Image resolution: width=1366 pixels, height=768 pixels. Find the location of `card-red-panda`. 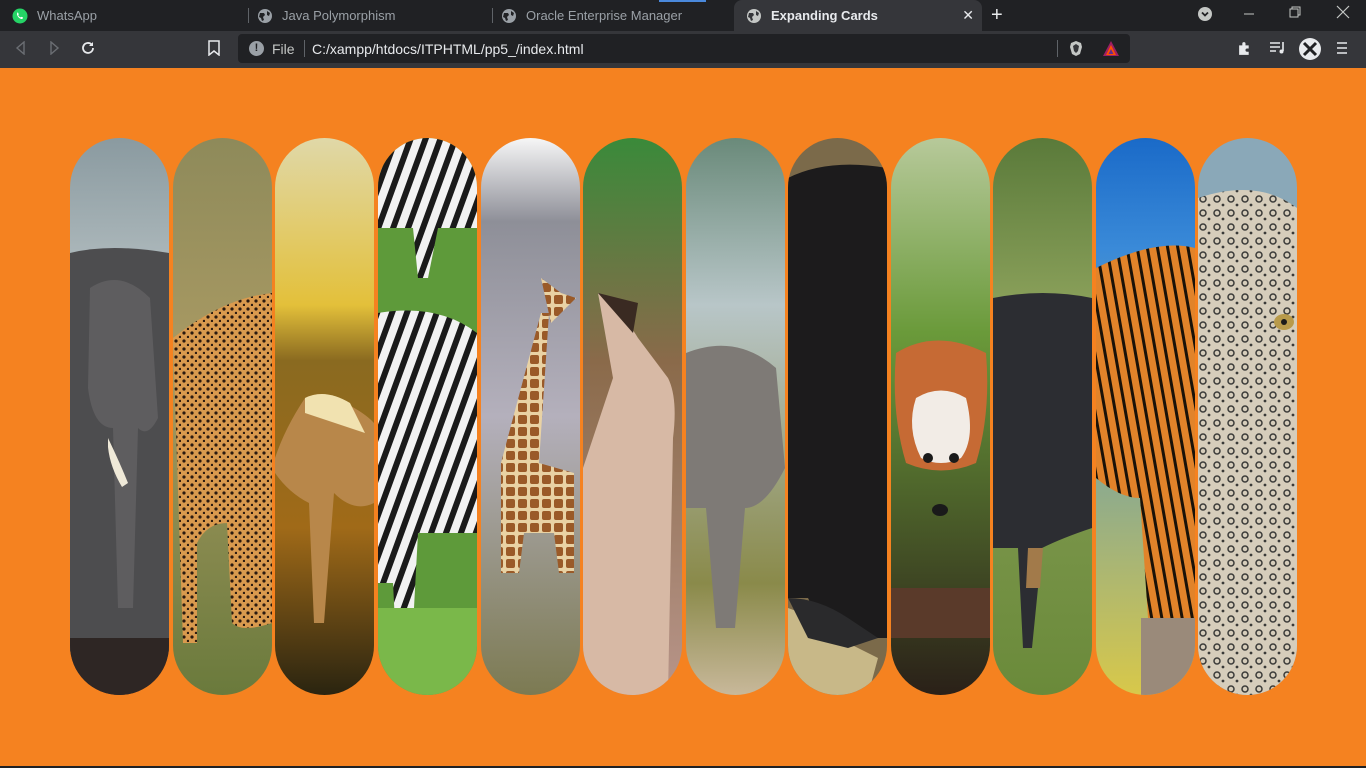

card-red-panda is located at coordinates (940, 416).